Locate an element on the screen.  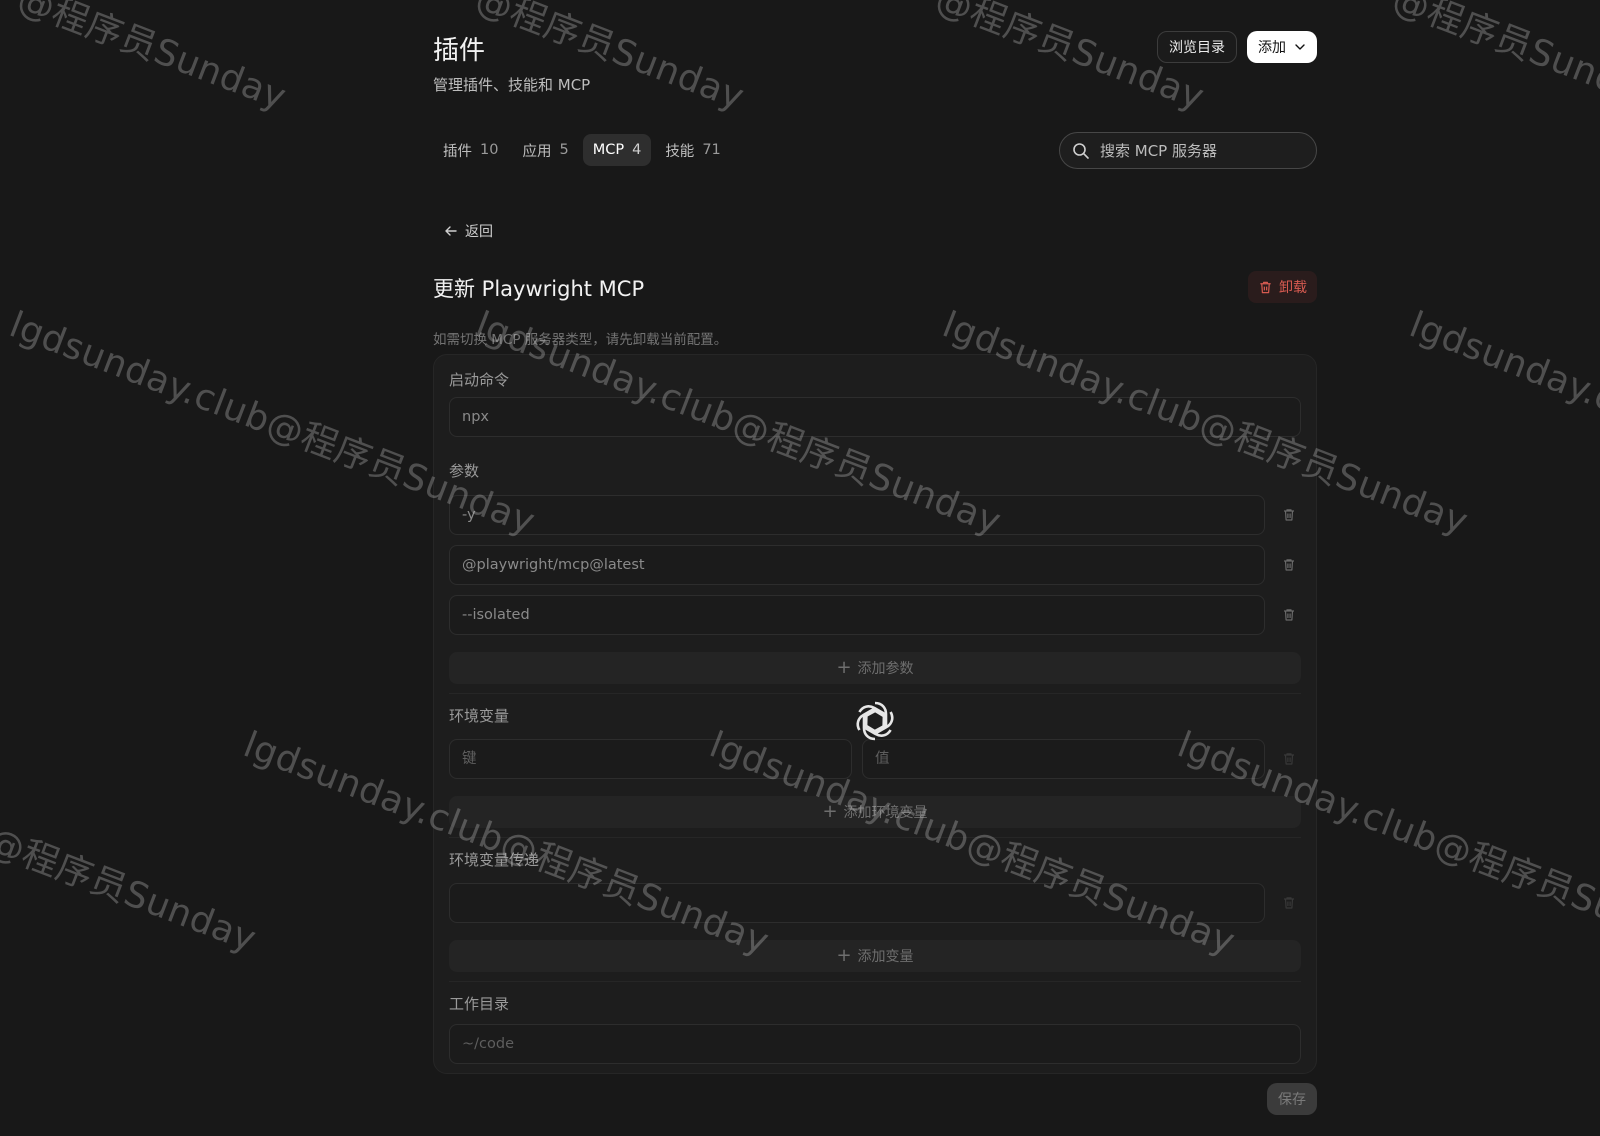
watermark: lgdsunday.club@程序员Sunday is located at coordinates (1502, 423).